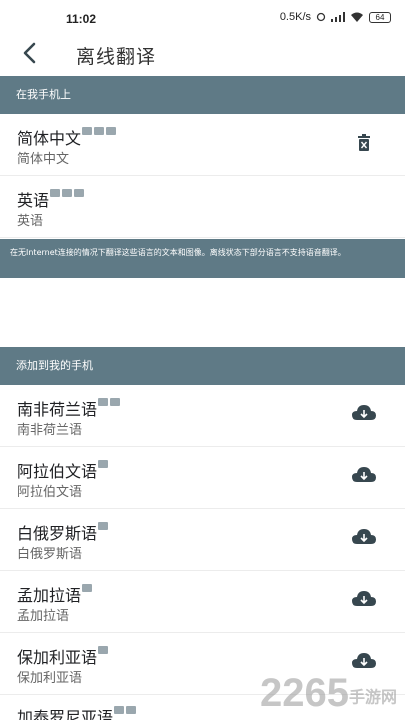 The width and height of the screenshot is (405, 720). What do you see at coordinates (31, 53) in the screenshot?
I see `arrow-left-icon` at bounding box center [31, 53].